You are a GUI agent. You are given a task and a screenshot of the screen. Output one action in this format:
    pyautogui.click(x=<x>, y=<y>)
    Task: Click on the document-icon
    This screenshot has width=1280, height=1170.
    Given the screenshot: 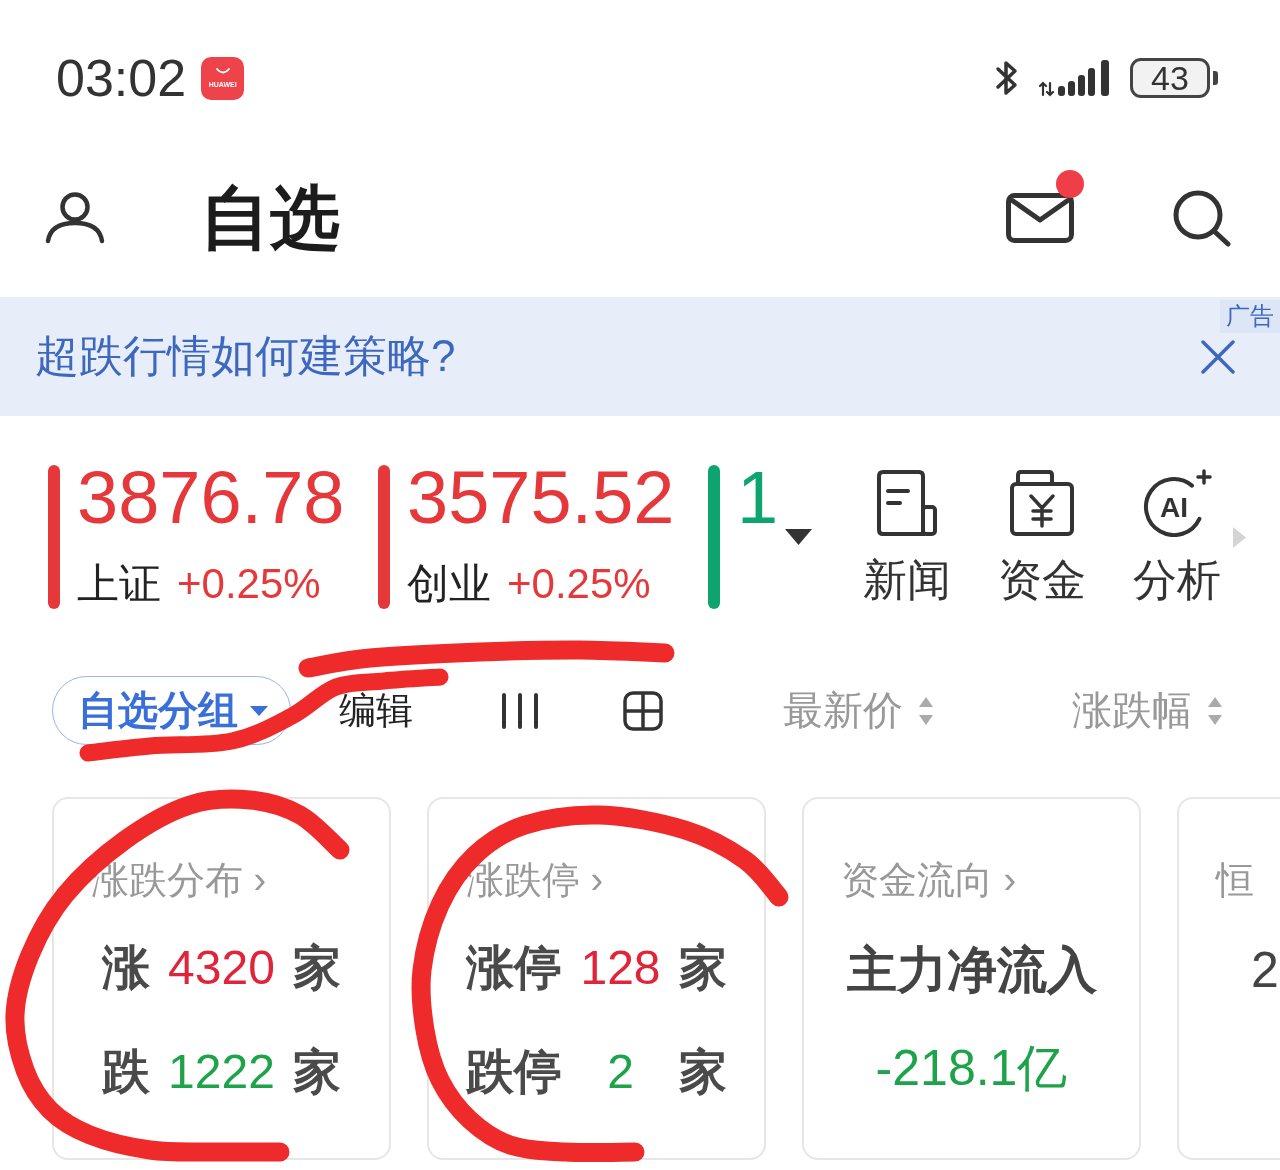 What is the action you would take?
    pyautogui.click(x=907, y=503)
    